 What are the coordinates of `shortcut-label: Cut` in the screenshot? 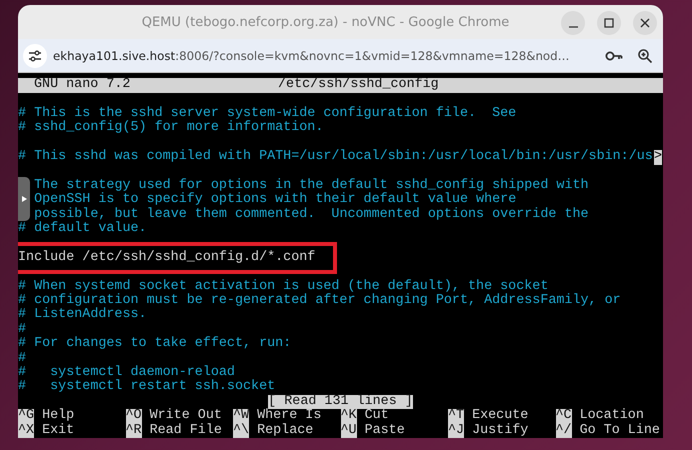 It's located at (376, 416).